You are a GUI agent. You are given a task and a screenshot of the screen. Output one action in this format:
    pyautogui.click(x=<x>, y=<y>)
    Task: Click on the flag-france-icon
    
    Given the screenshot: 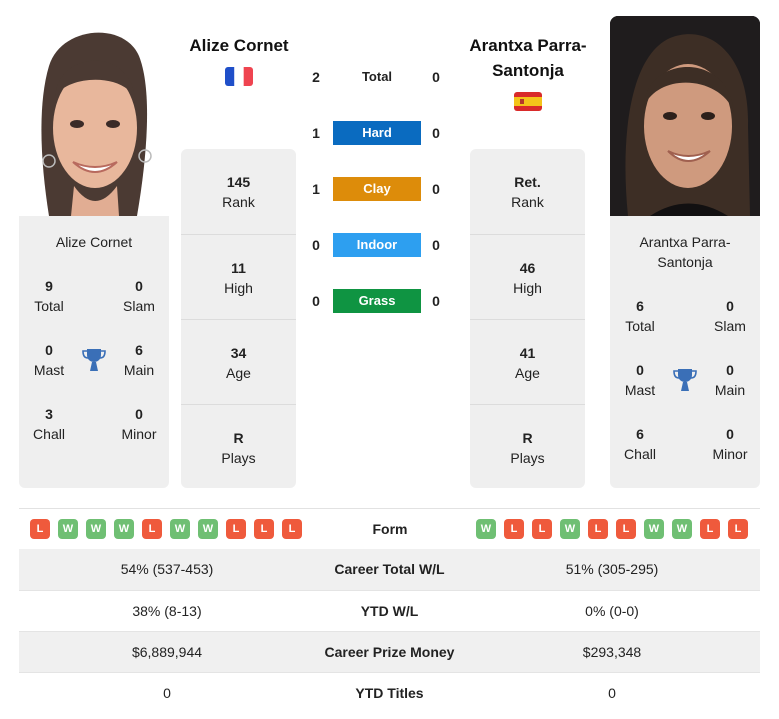 What is the action you would take?
    pyautogui.click(x=239, y=76)
    